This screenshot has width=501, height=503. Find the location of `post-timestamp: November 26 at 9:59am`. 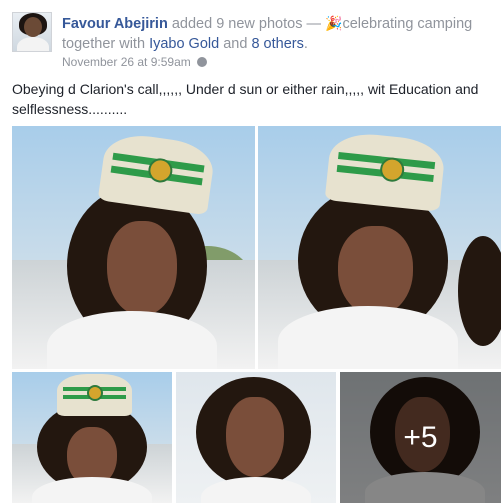

post-timestamp: November 26 at 9:59am is located at coordinates (126, 62).